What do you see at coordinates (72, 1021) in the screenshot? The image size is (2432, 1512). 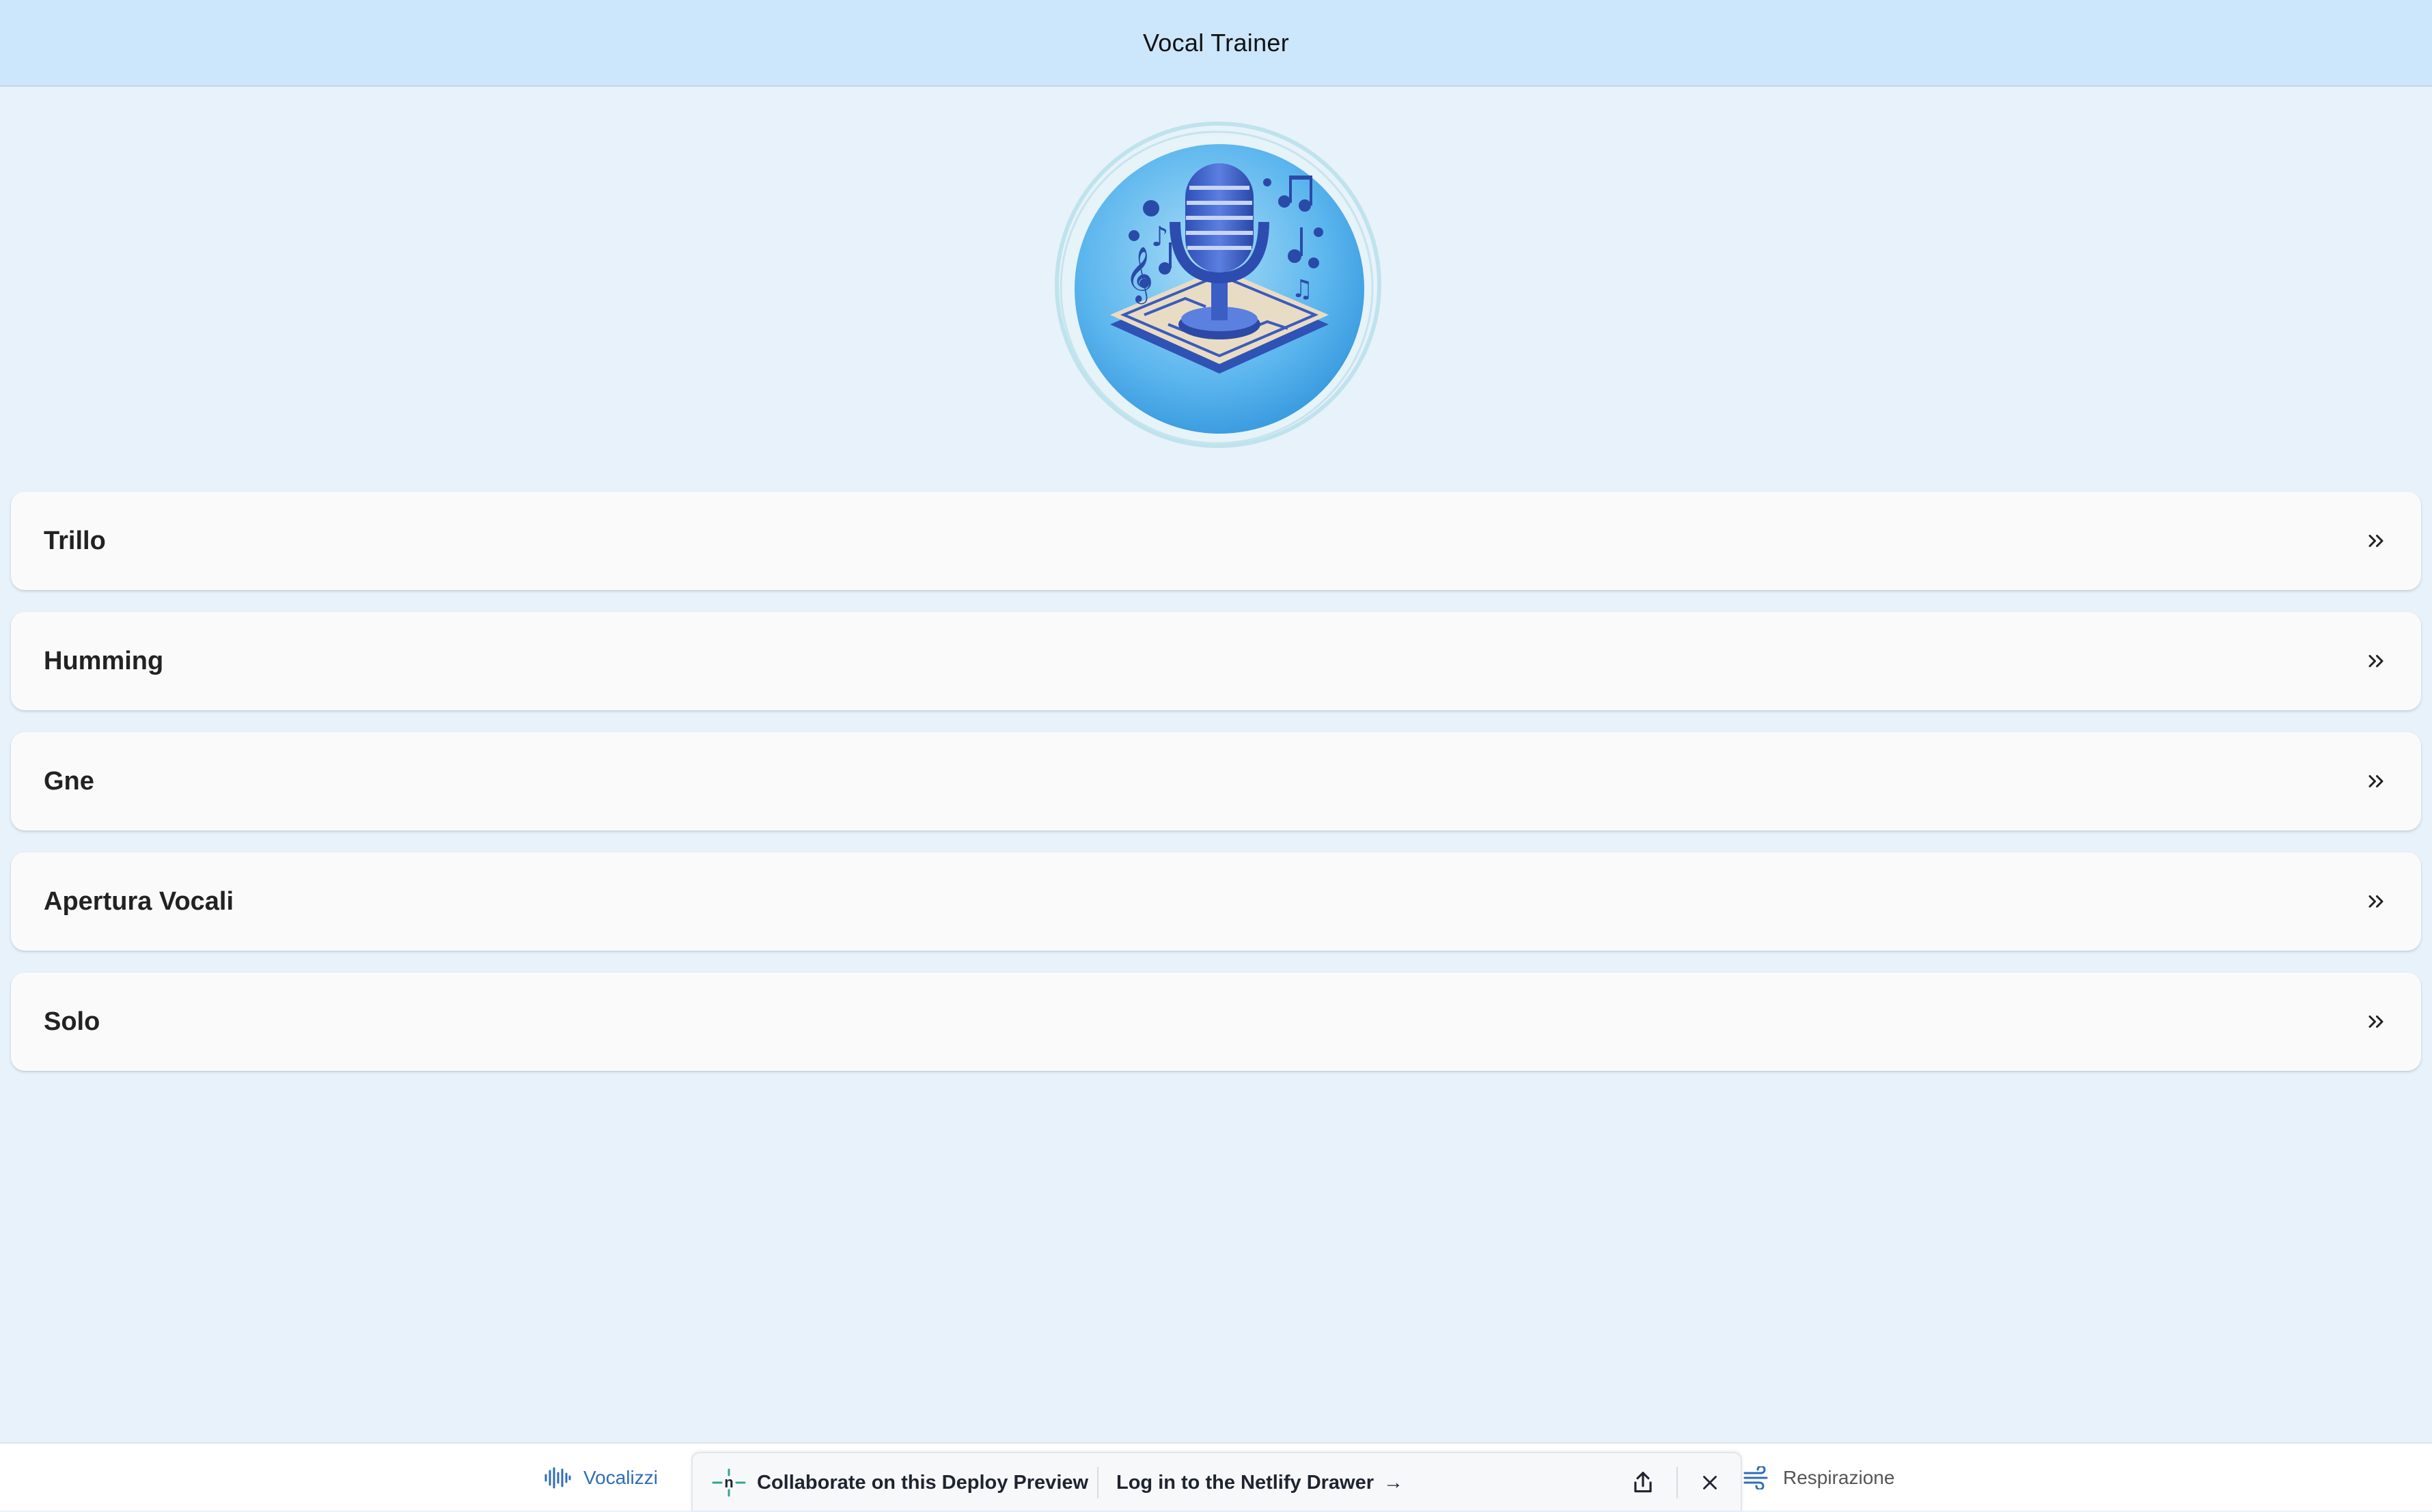 I see `exercise-label: Solo` at bounding box center [72, 1021].